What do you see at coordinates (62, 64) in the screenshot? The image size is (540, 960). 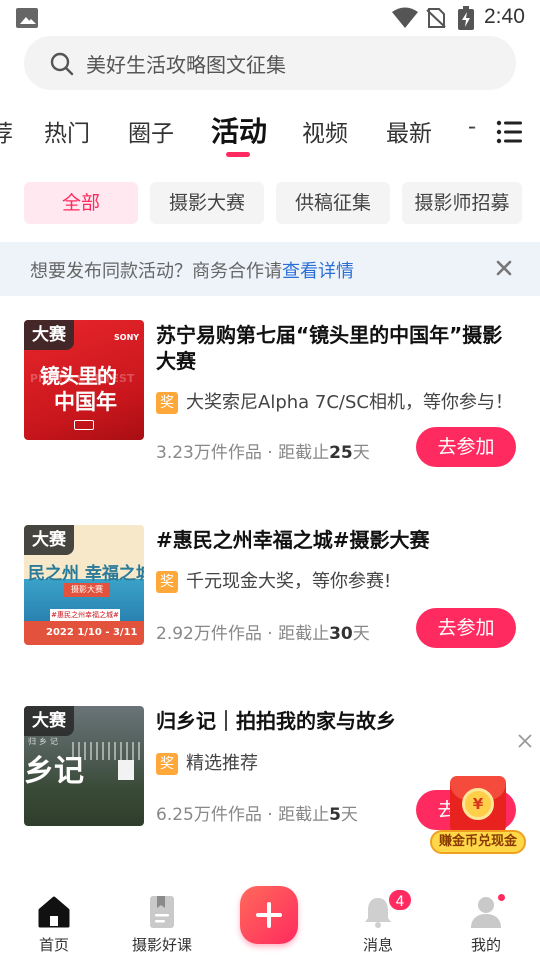 I see `search-icon` at bounding box center [62, 64].